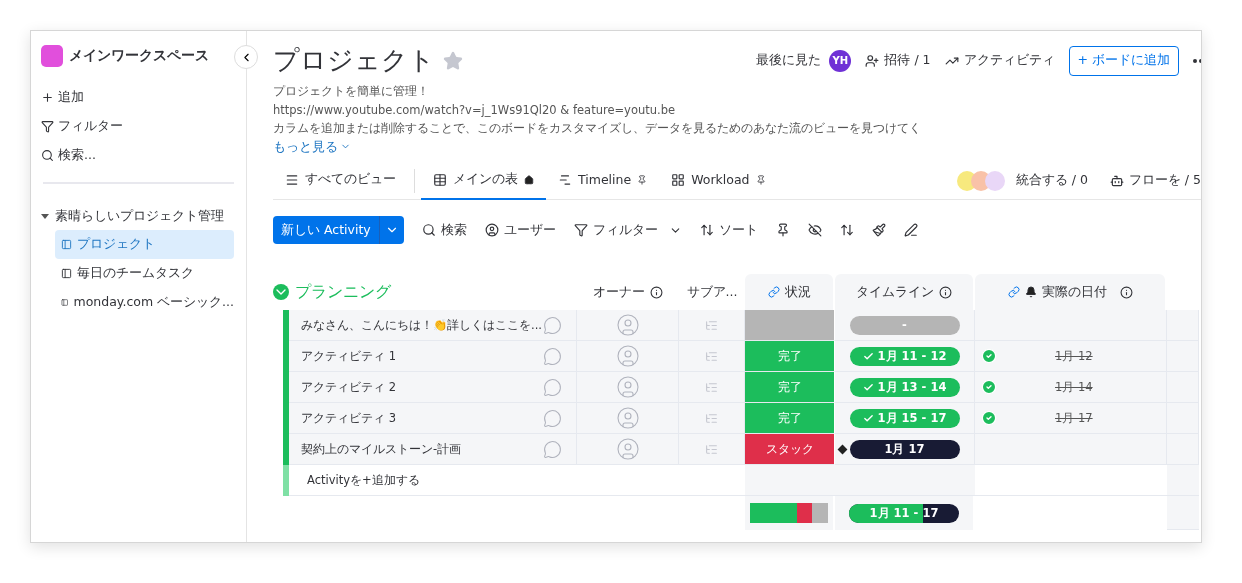  I want to click on date-text: 1月 17, so click(1074, 418).